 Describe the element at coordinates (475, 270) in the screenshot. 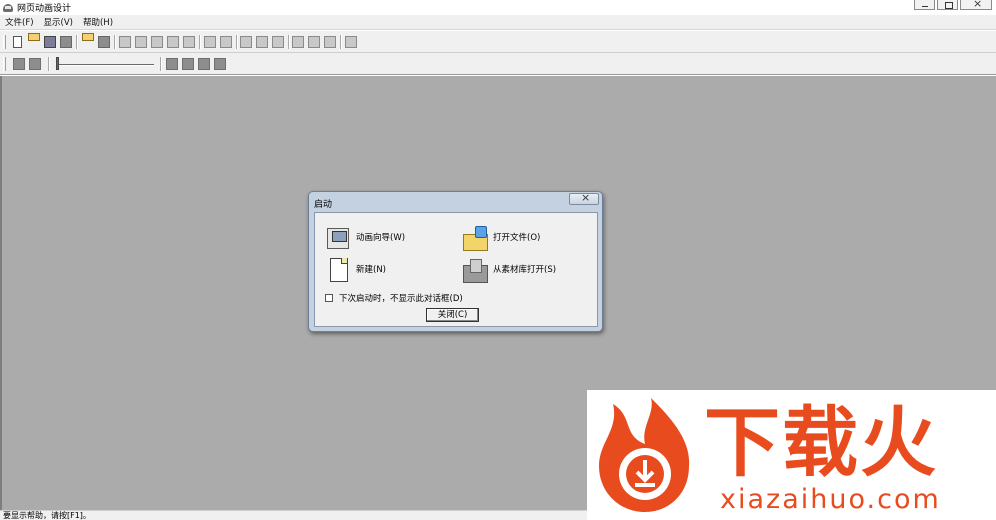

I see `library-icon` at that location.